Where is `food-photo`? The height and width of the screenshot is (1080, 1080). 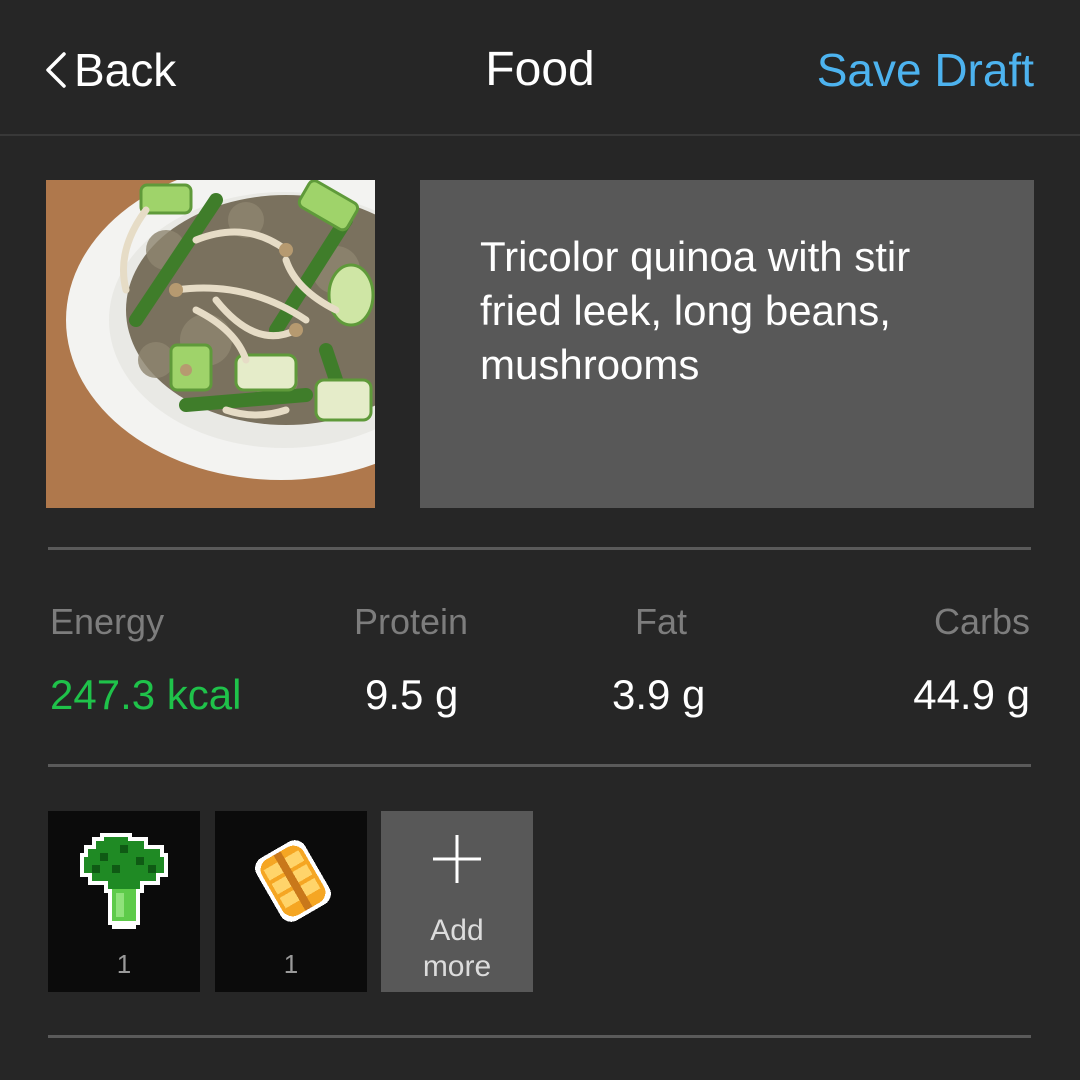
food-photo is located at coordinates (210, 344).